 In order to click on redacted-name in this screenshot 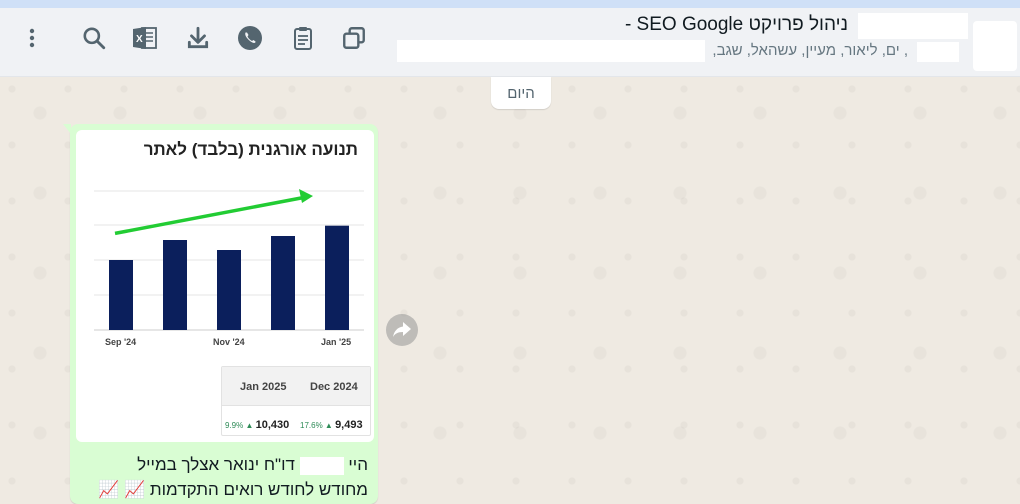, I will do `click(913, 26)`.